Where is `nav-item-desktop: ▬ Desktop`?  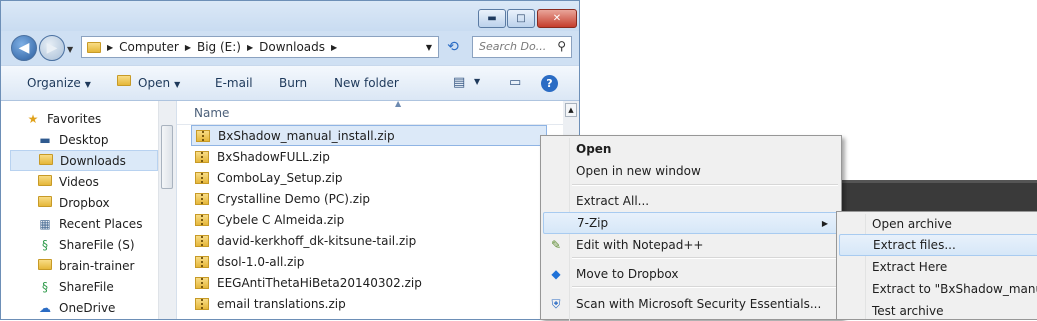
nav-item-desktop: ▬ Desktop is located at coordinates (97, 139).